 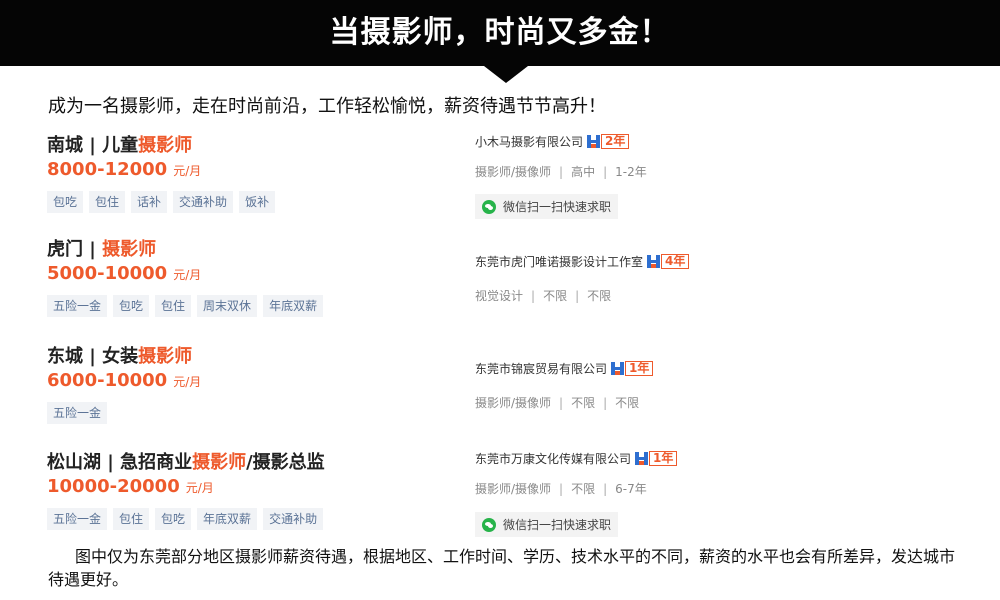 What do you see at coordinates (327, 106) in the screenshot?
I see `intro-text: 成为一名摄影师，走在时尚前沿，工作轻松愉悦，薪资待遇节节高升！` at bounding box center [327, 106].